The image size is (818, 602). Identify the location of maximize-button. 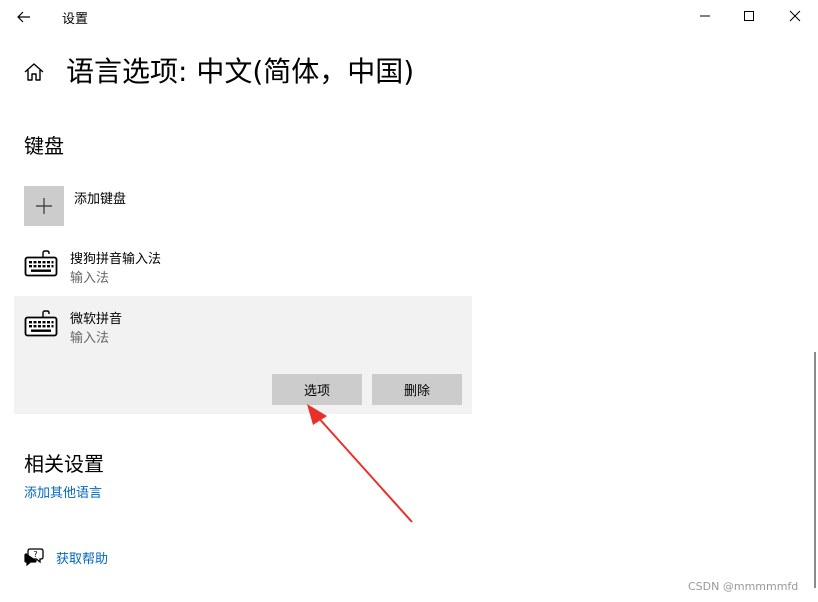
(749, 16).